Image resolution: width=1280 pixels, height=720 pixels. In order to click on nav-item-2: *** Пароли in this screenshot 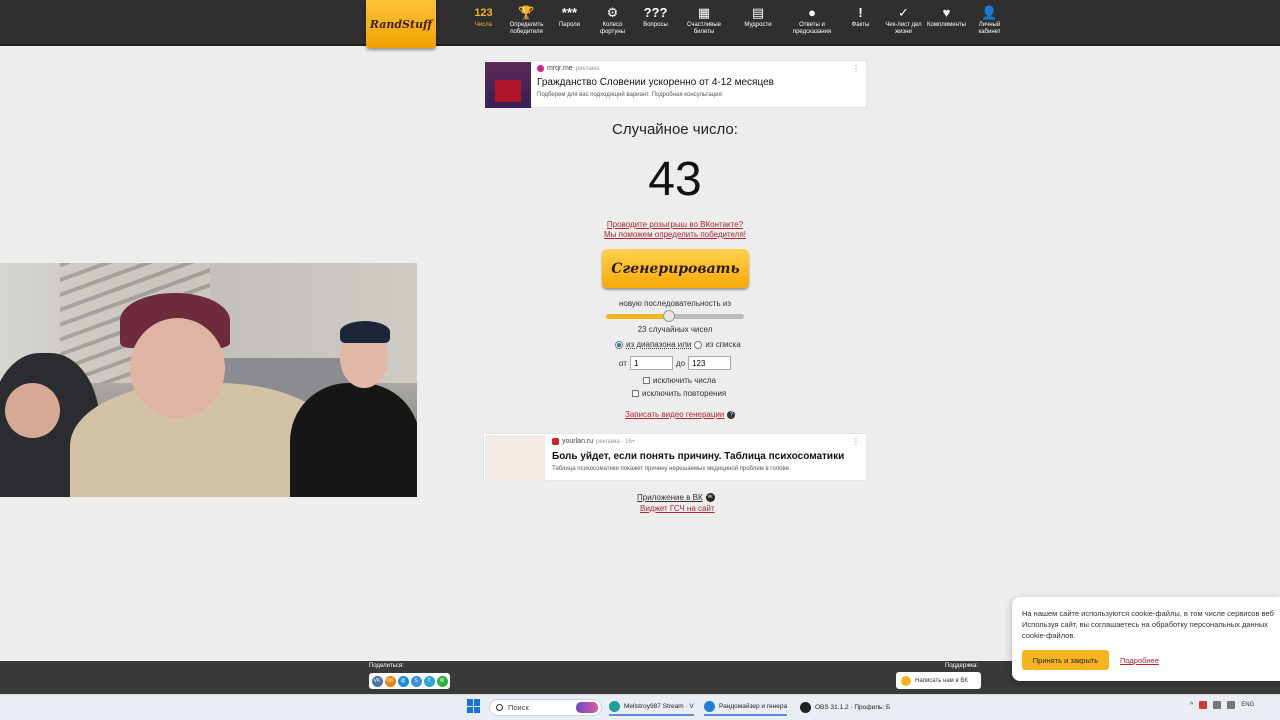, I will do `click(569, 20)`.